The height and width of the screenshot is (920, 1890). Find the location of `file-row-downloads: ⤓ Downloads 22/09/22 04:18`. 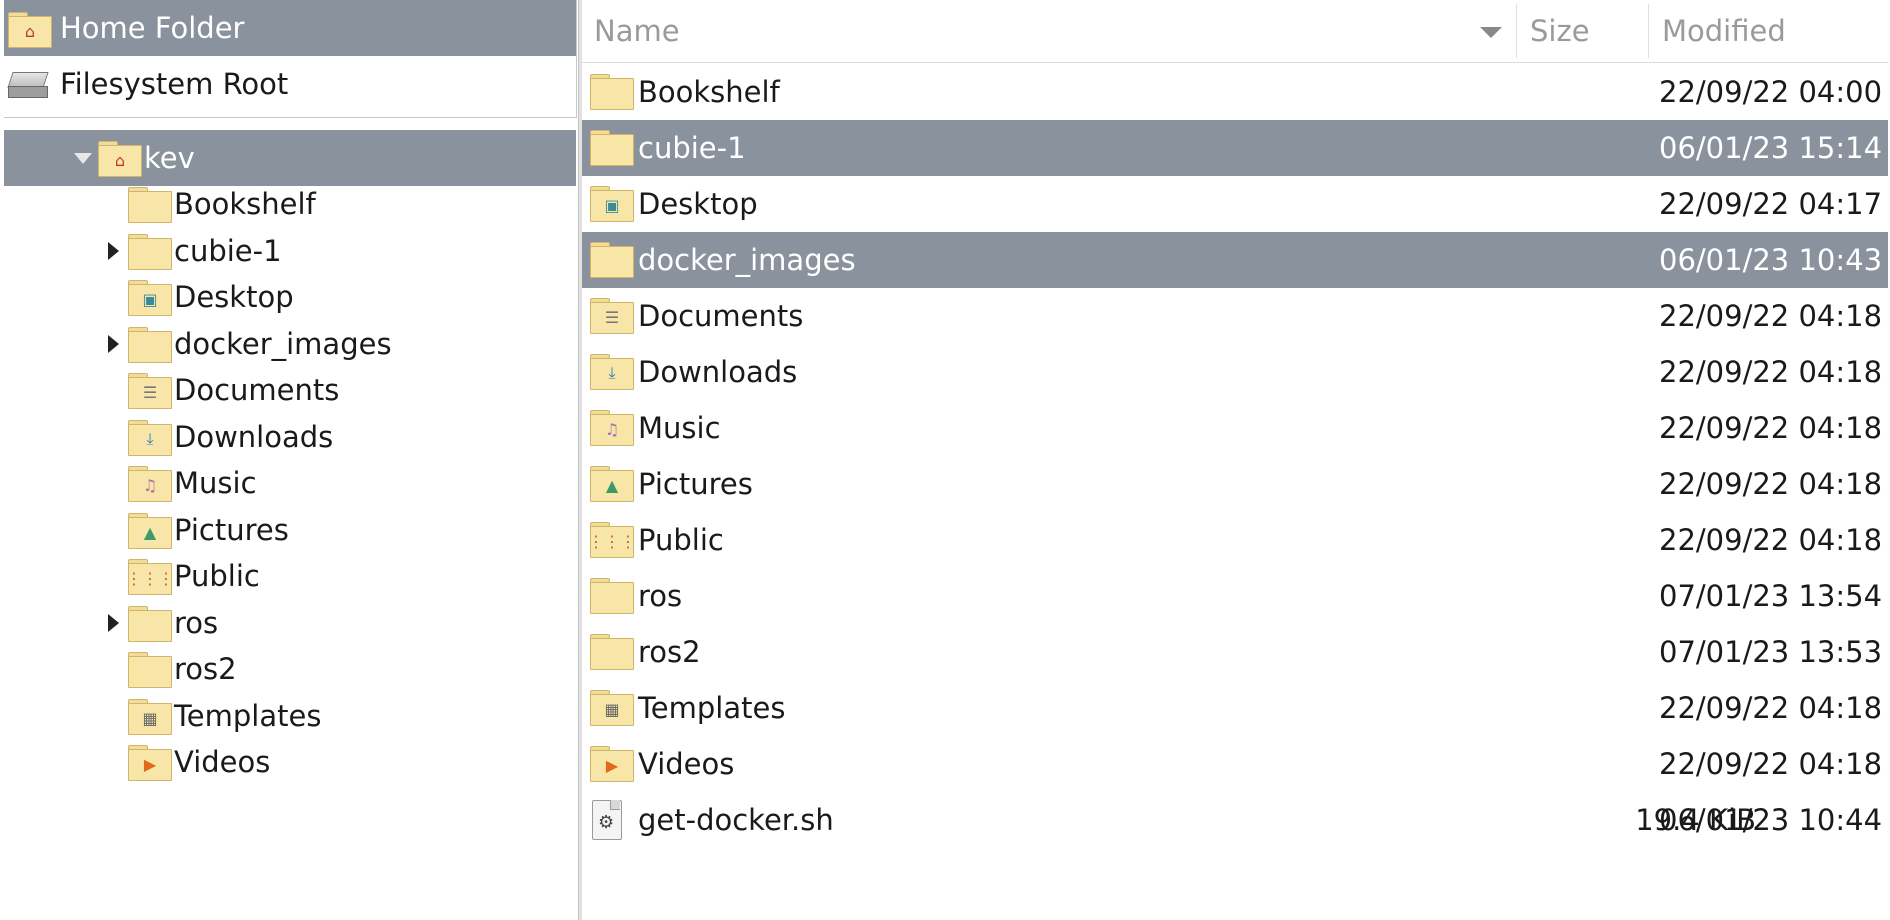

file-row-downloads: ⤓ Downloads 22/09/22 04:18 is located at coordinates (1235, 372).